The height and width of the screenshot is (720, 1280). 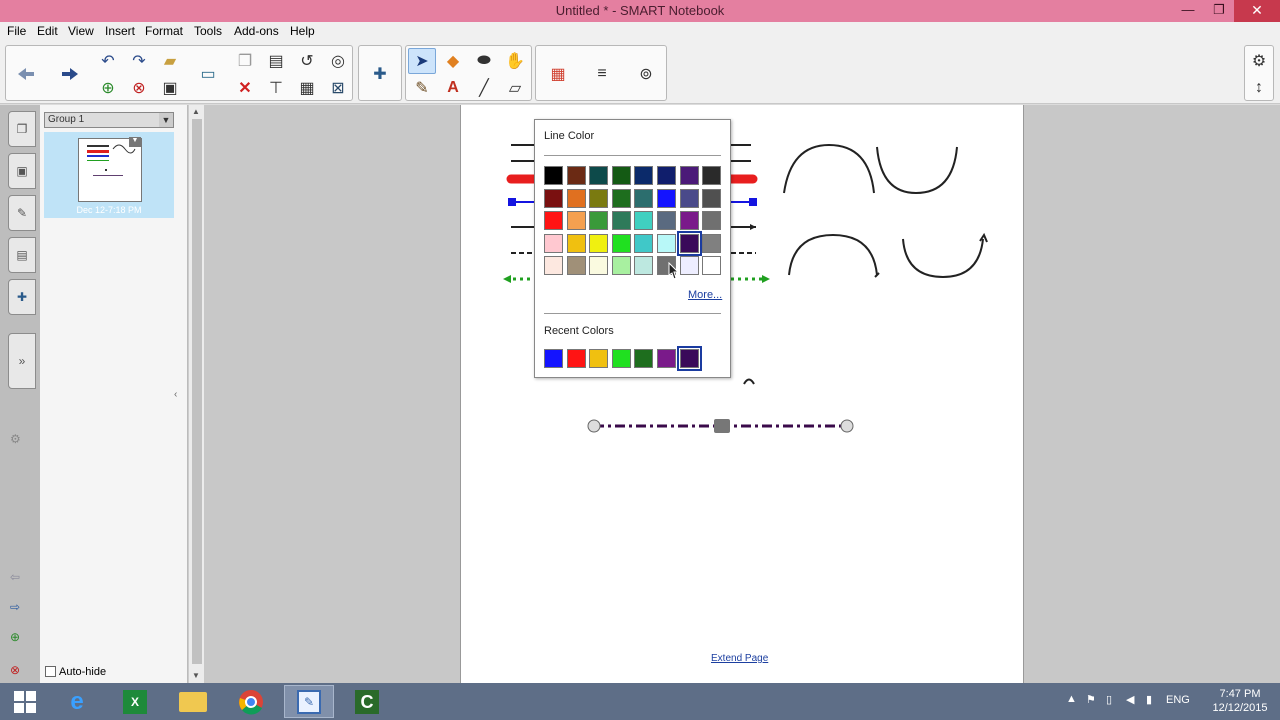 What do you see at coordinates (108, 88) in the screenshot?
I see `add-page-button: ⊕` at bounding box center [108, 88].